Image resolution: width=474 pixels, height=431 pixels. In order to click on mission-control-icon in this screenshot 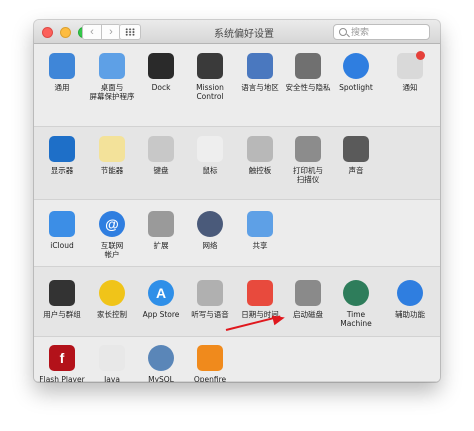, I will do `click(210, 66)`.